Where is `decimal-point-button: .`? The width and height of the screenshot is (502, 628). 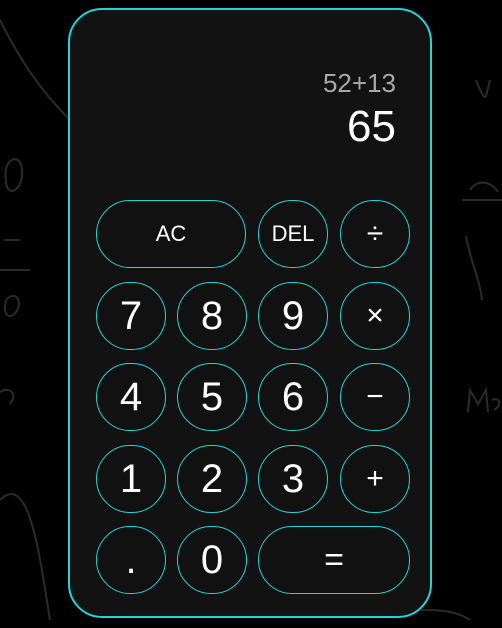
decimal-point-button: . is located at coordinates (131, 560).